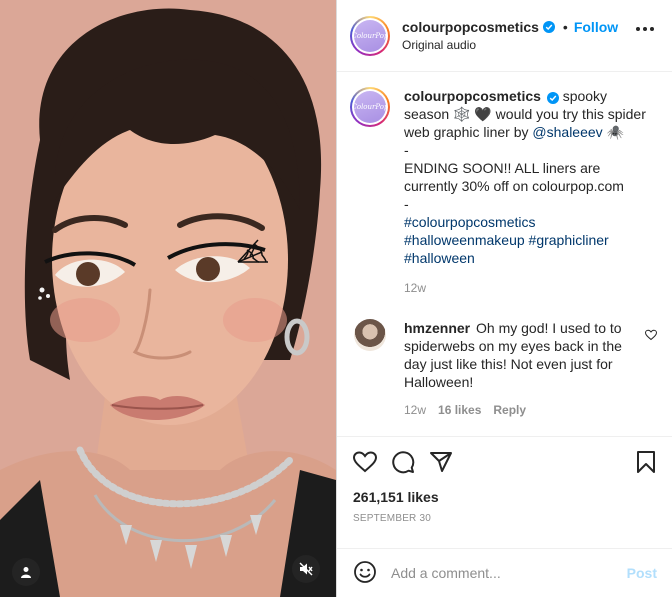  I want to click on caption-time: 12w, so click(415, 288).